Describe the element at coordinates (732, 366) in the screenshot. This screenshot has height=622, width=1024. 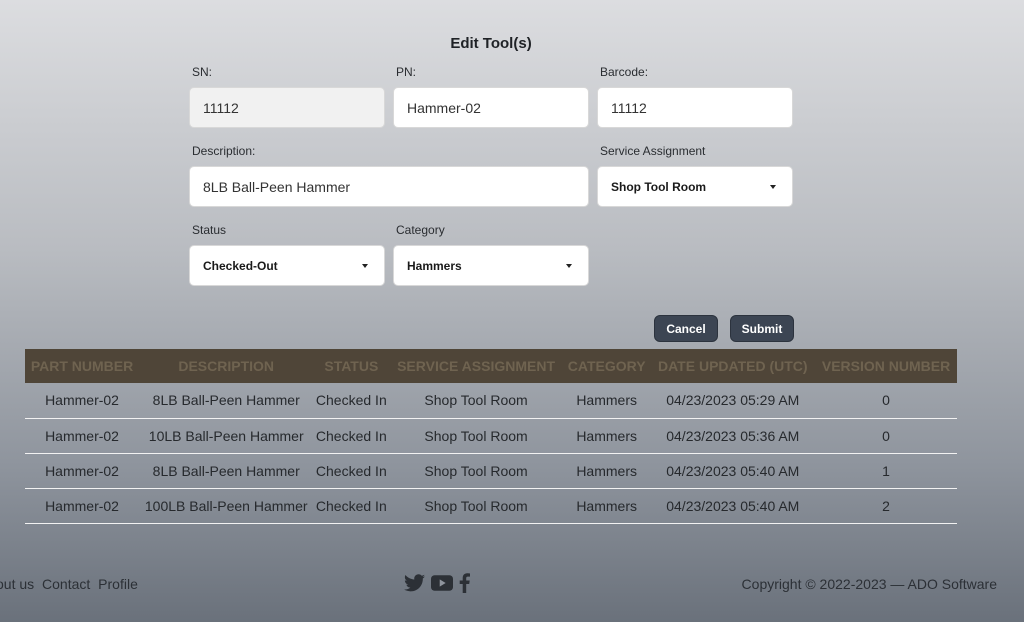
I see `column-header: DATE UPDATED (UTC)` at that location.